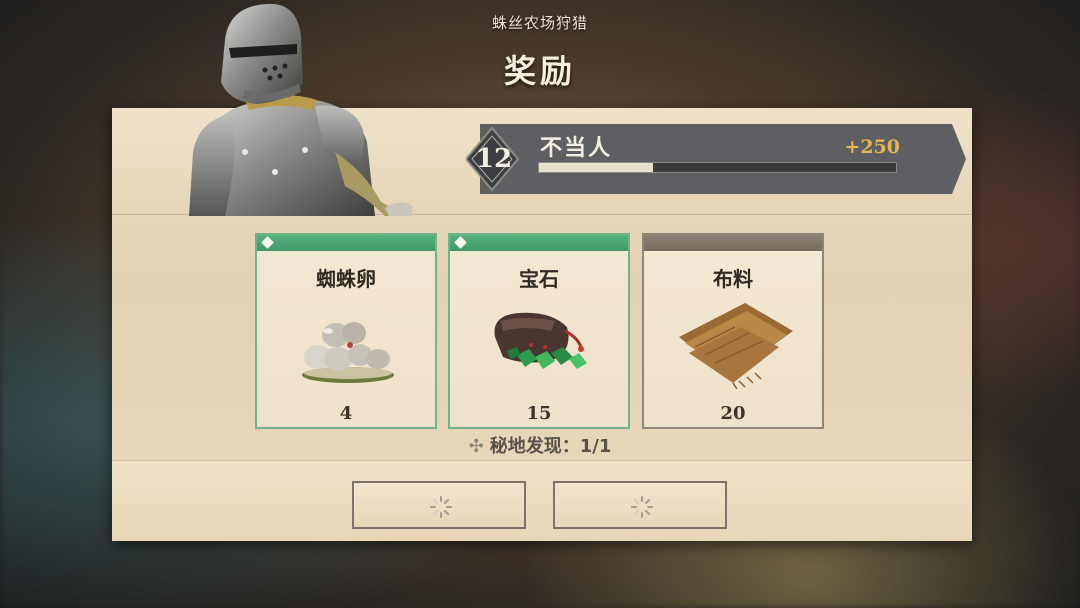 This screenshot has width=1080, height=608. I want to click on panel-footer-band, so click(542, 500).